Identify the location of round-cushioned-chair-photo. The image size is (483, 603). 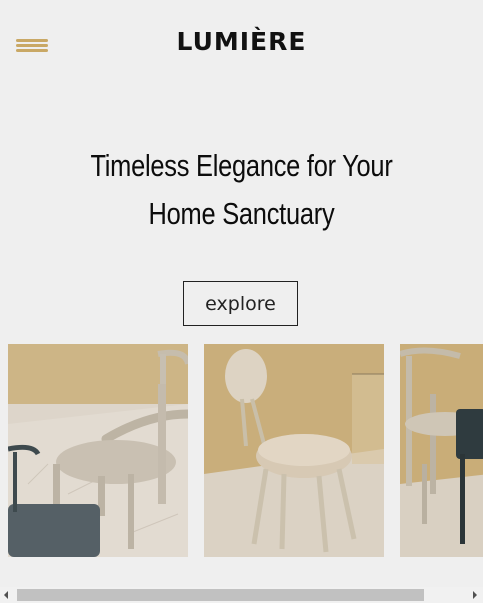
(294, 450).